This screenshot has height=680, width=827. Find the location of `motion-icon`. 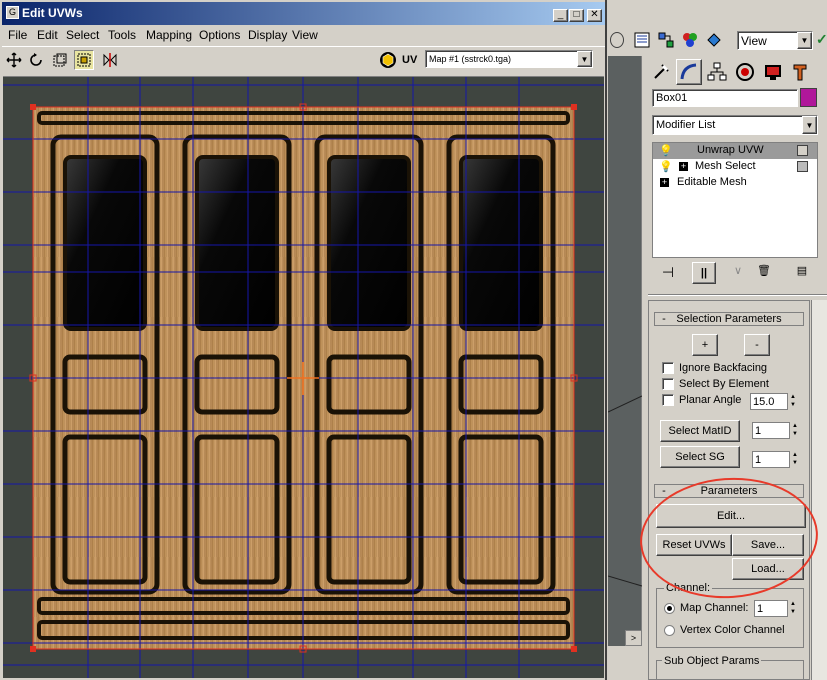

motion-icon is located at coordinates (745, 72).